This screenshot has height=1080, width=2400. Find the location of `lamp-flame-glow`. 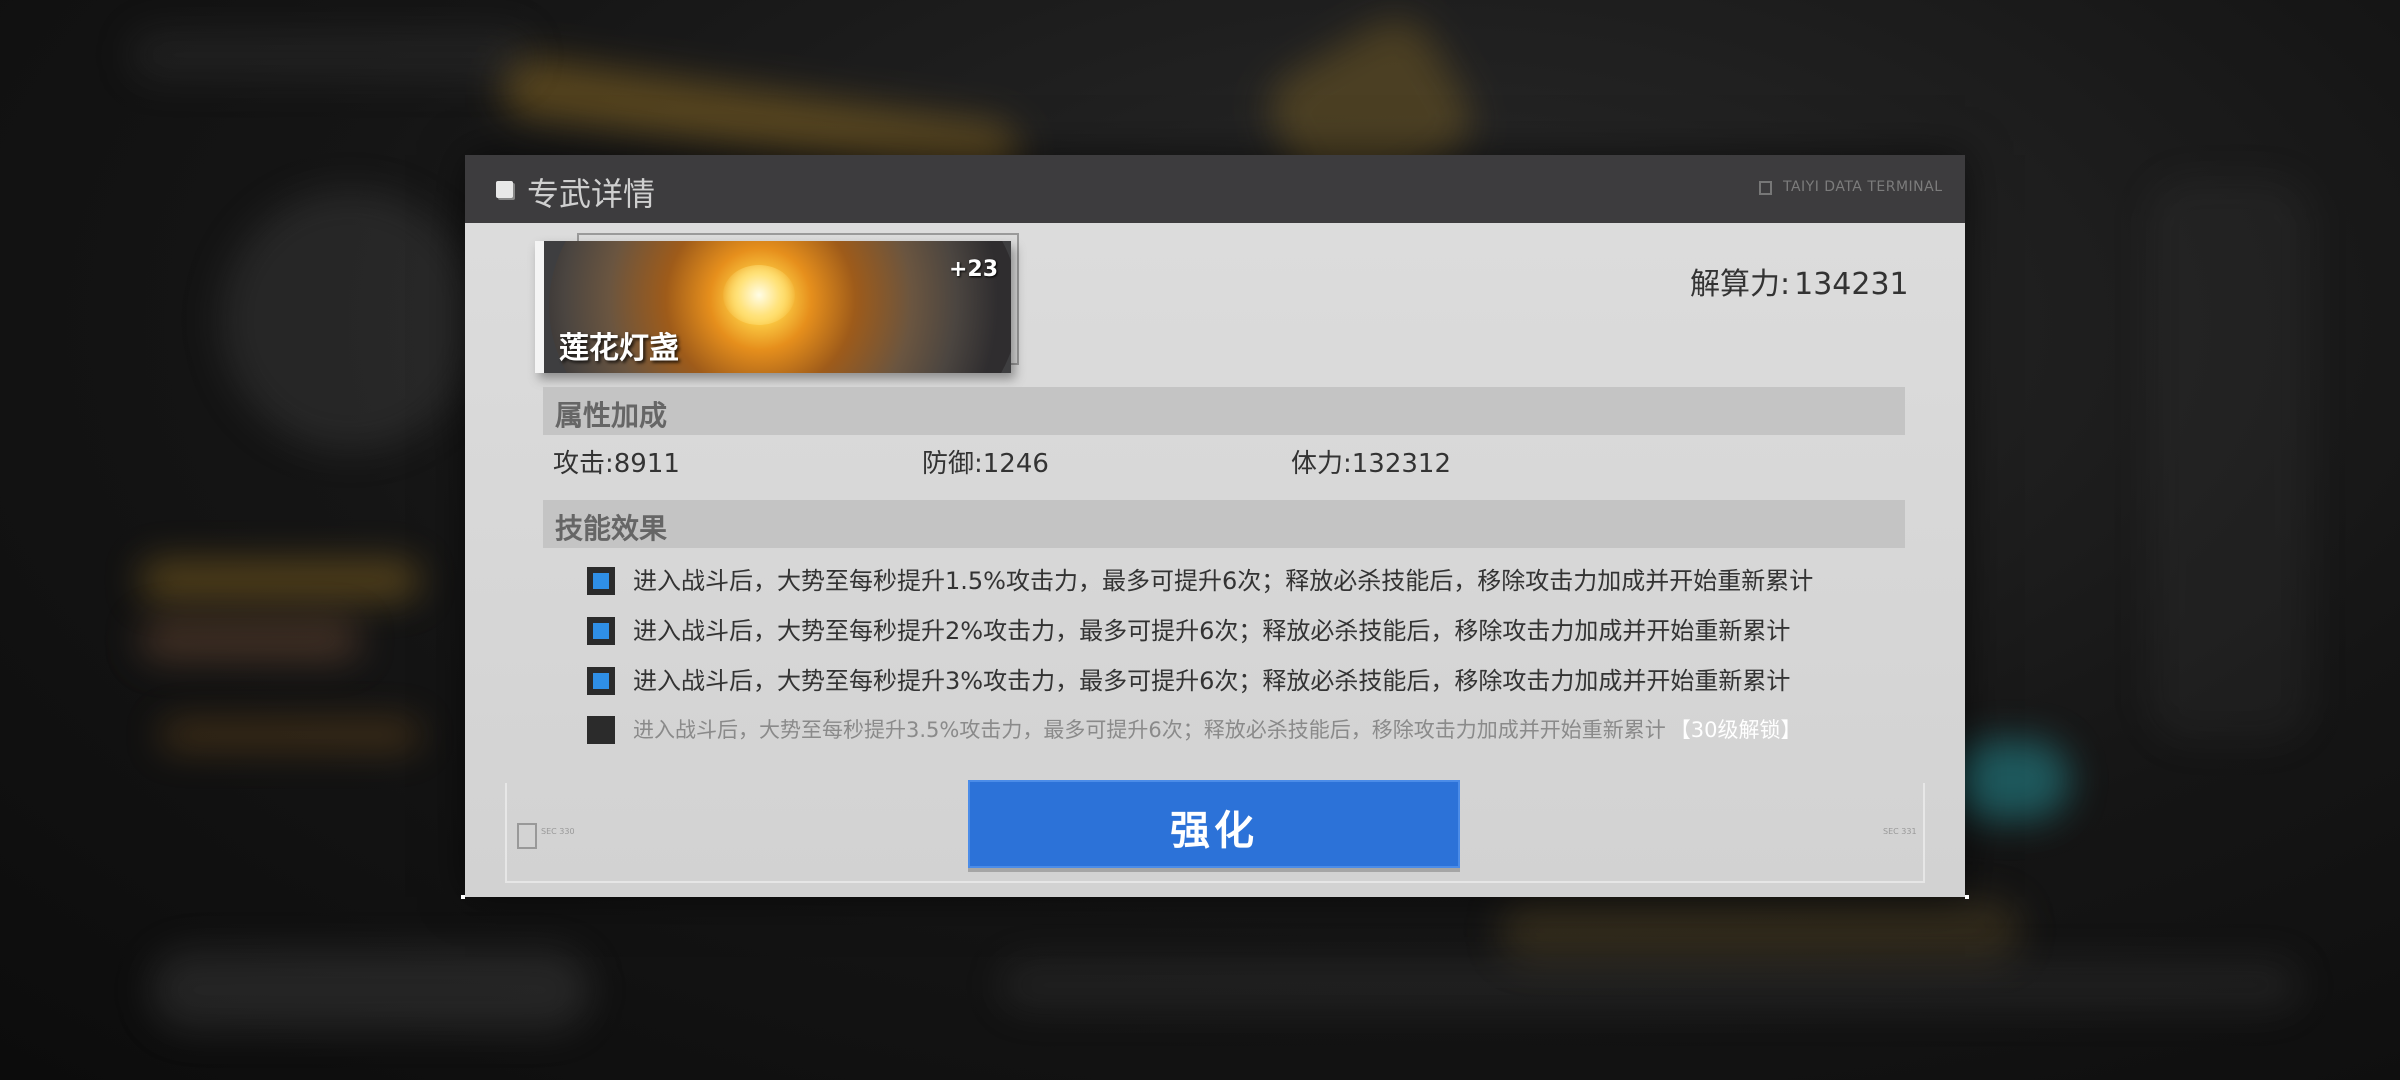

lamp-flame-glow is located at coordinates (759, 295).